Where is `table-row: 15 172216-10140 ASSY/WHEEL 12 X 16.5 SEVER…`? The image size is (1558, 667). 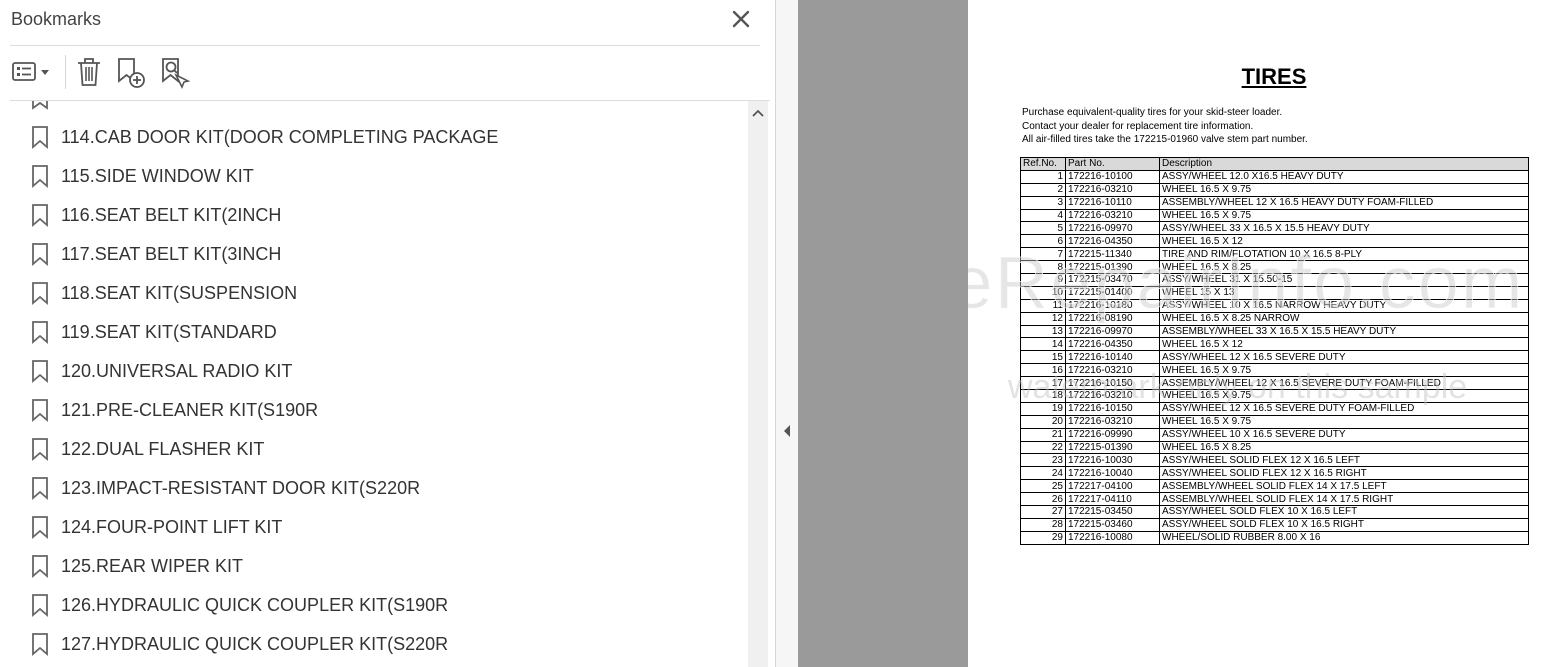 table-row: 15 172216-10140 ASSY/WHEEL 12 X 16.5 SEVER… is located at coordinates (1274, 357).